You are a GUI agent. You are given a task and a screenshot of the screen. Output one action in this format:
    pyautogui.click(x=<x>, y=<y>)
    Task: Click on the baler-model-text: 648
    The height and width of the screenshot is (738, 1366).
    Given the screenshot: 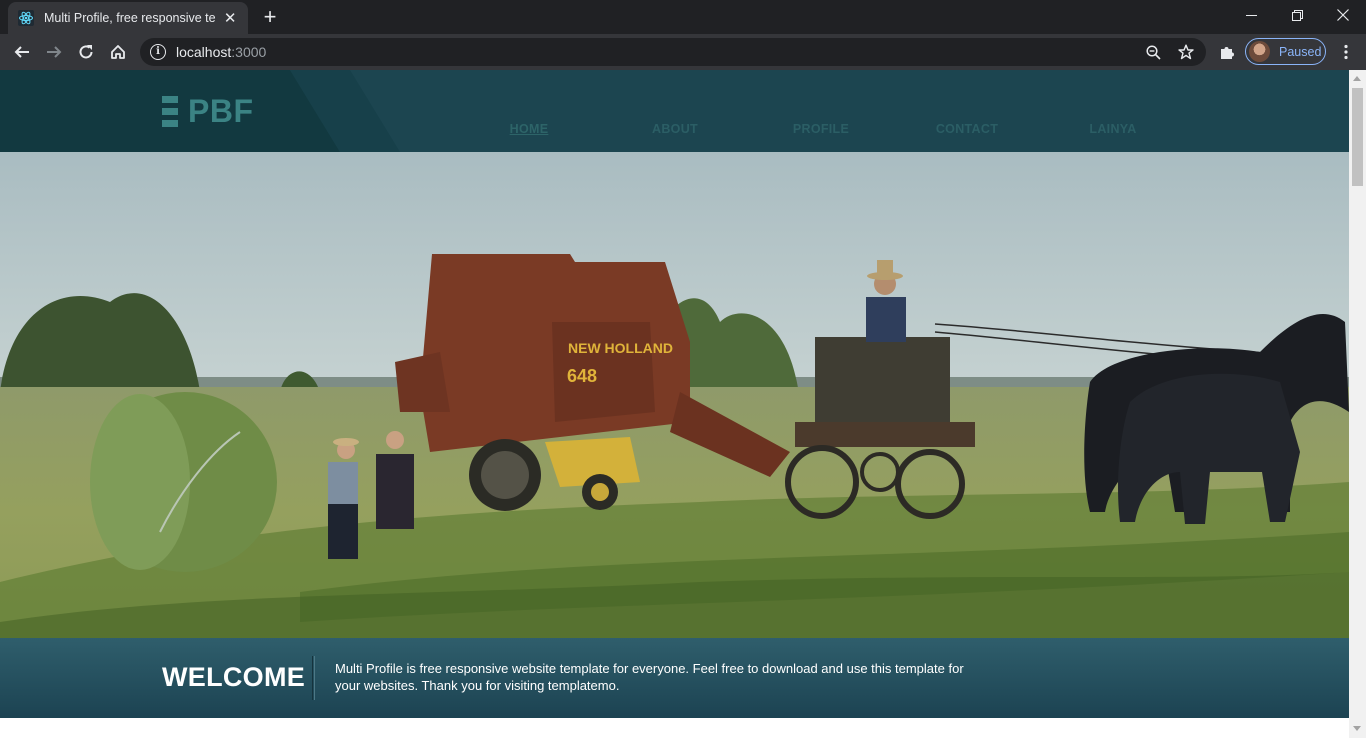 What is the action you would take?
    pyautogui.click(x=582, y=376)
    